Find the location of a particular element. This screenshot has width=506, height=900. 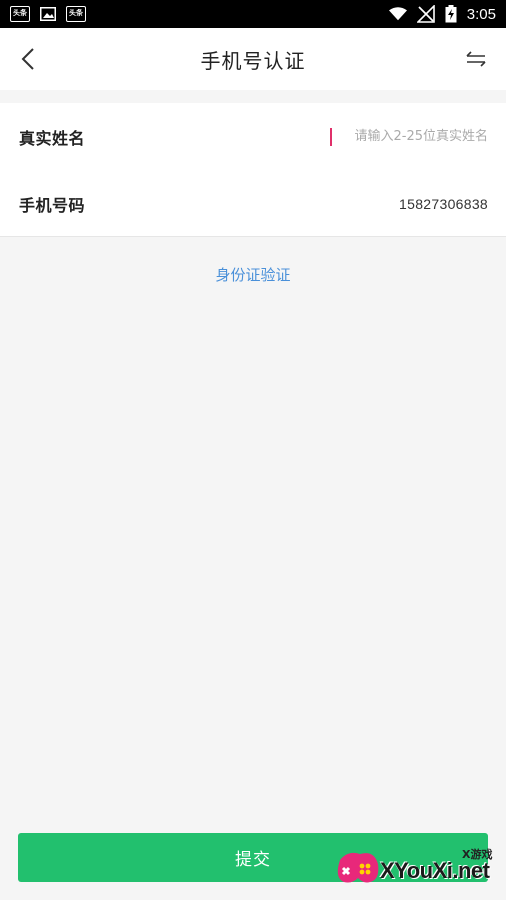

phone-number-label: 手机号码 is located at coordinates (52, 205).